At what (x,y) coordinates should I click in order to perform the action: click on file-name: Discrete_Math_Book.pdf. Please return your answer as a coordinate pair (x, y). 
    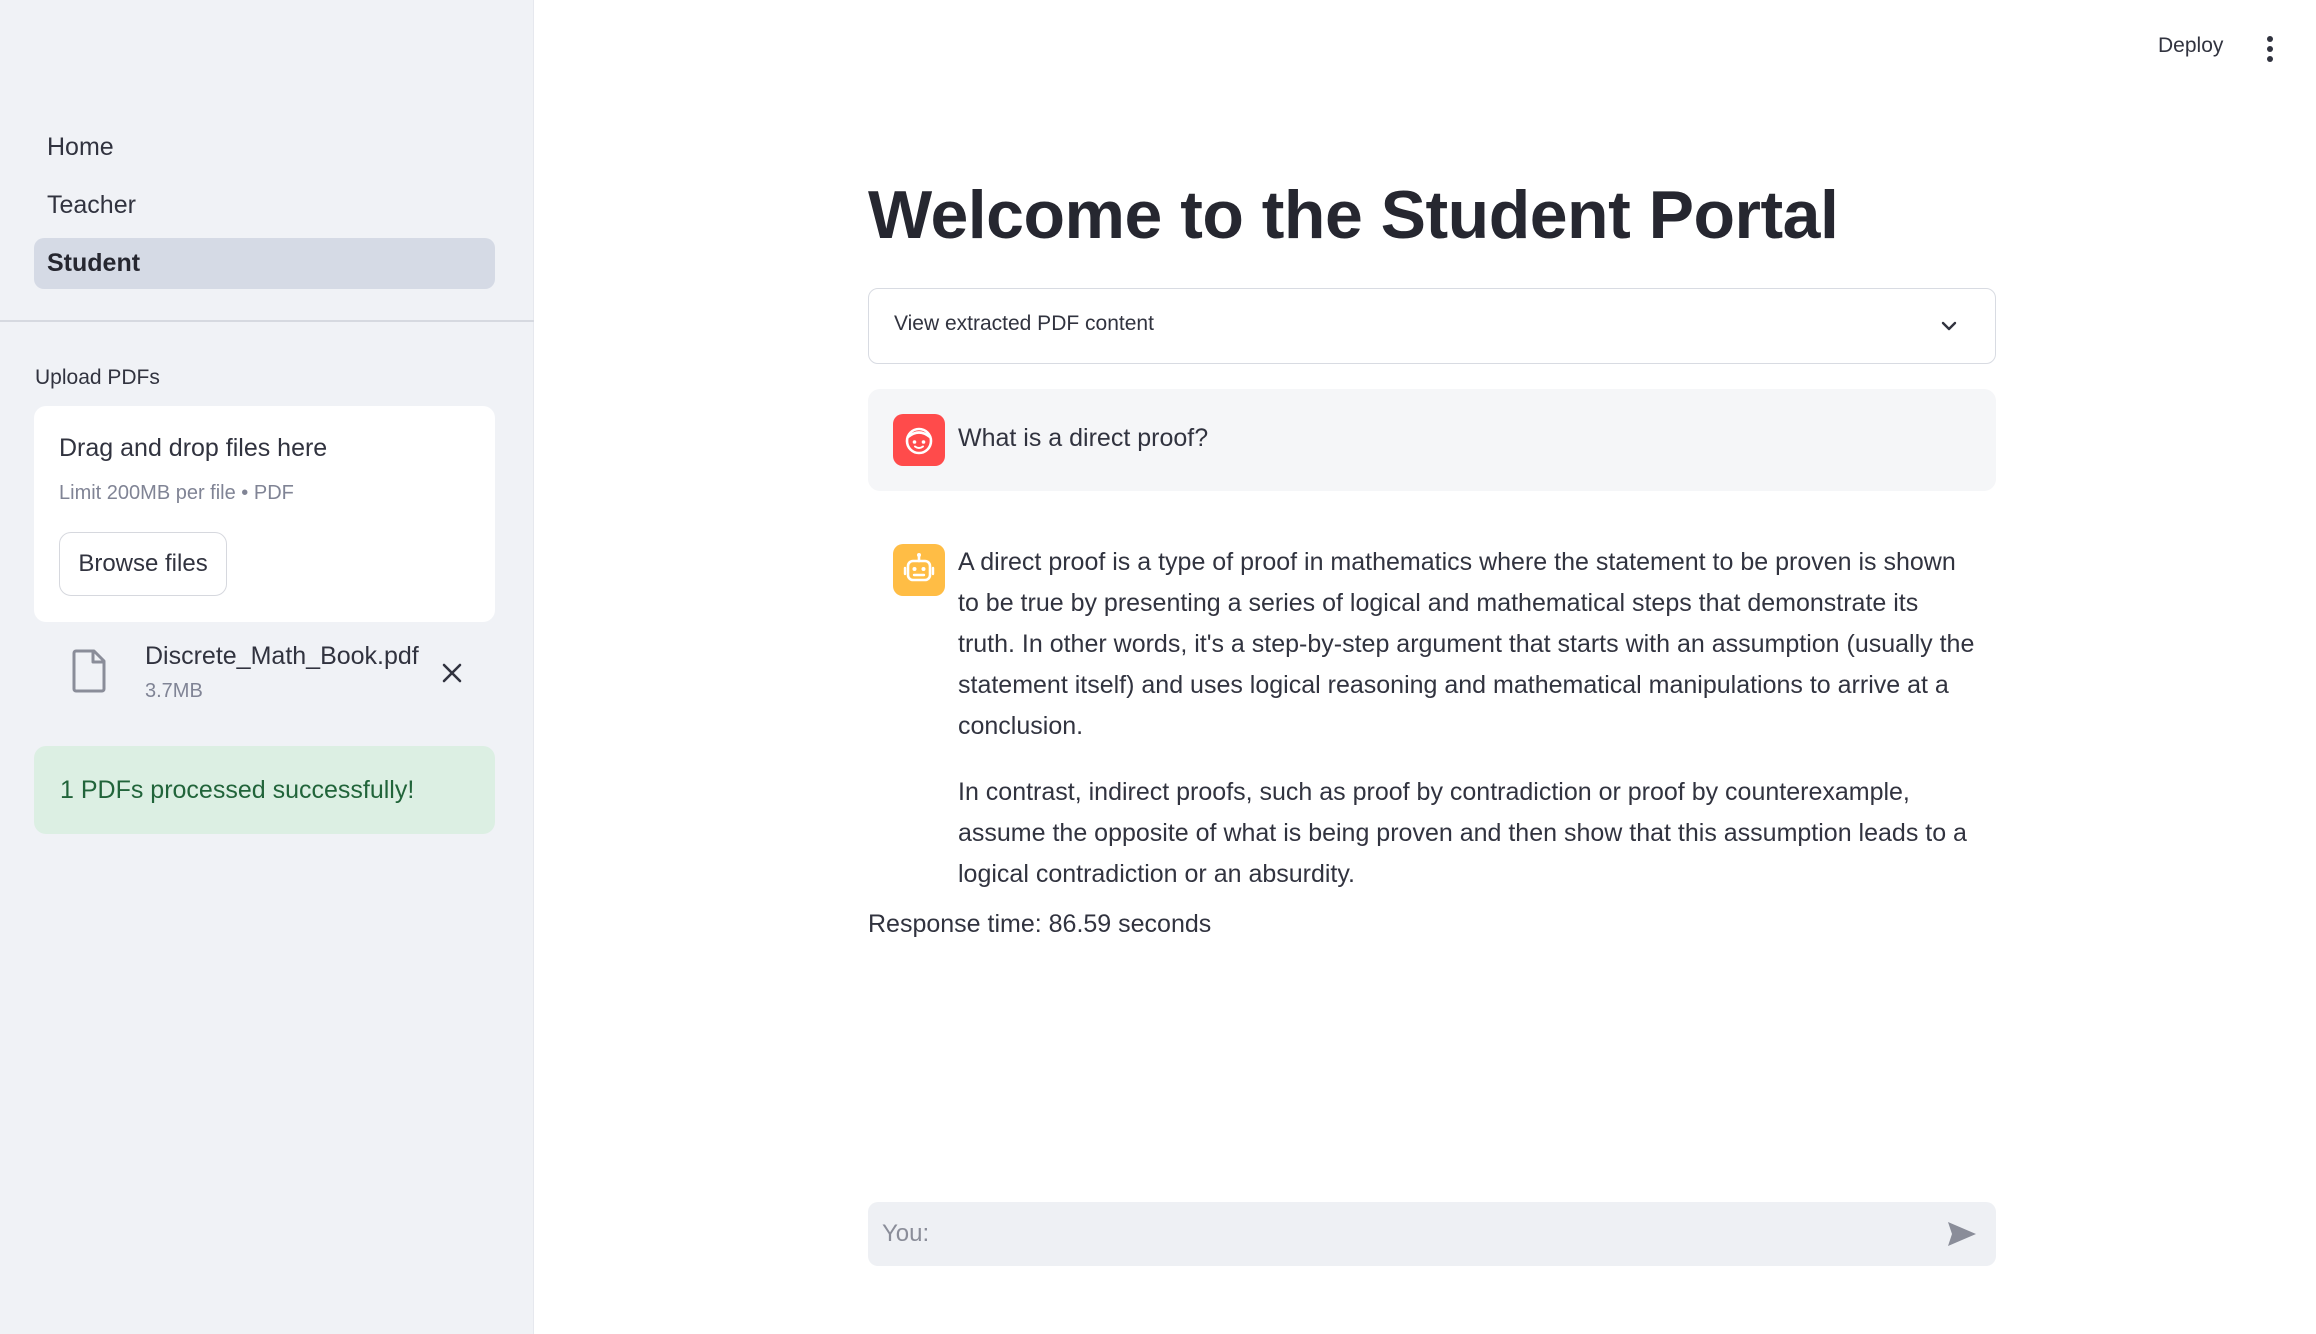
    Looking at the image, I should click on (282, 656).